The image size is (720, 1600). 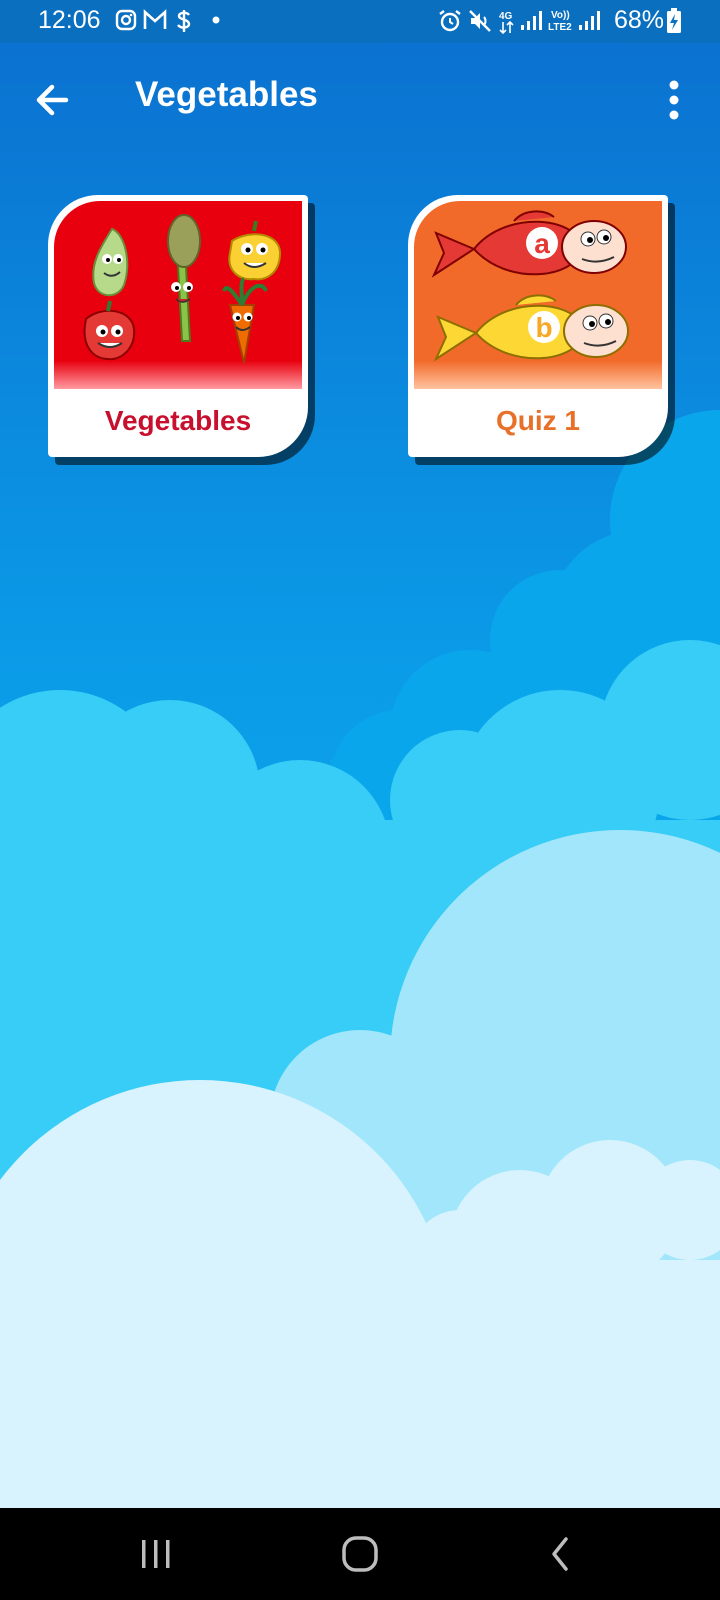 I want to click on svg-text: 4G, so click(x=506, y=16).